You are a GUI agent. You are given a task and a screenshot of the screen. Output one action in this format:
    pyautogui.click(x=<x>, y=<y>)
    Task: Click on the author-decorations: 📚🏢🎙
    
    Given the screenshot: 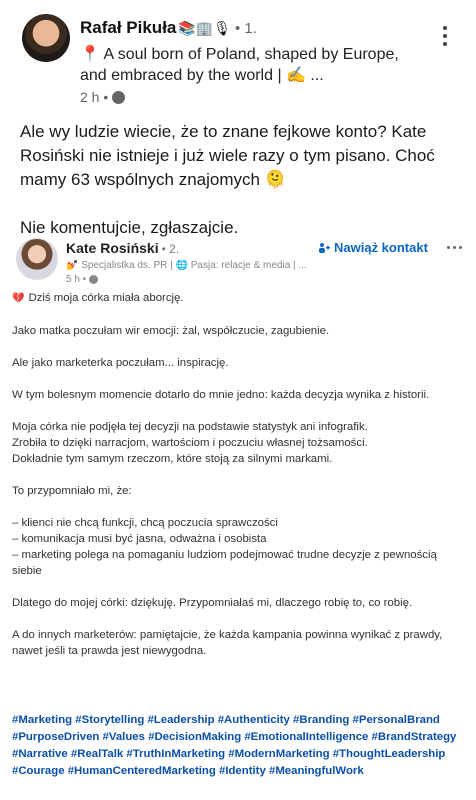 What is the action you would take?
    pyautogui.click(x=205, y=28)
    